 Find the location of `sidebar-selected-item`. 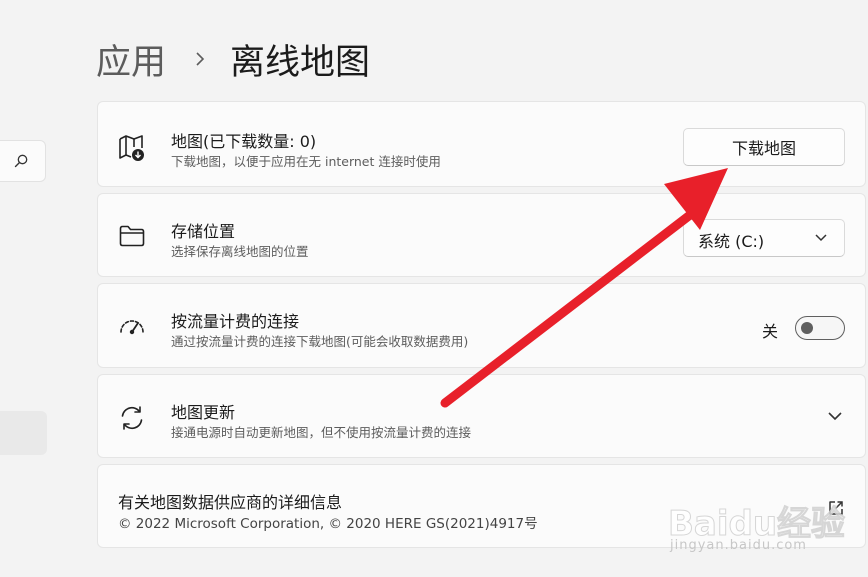

sidebar-selected-item is located at coordinates (23, 433).